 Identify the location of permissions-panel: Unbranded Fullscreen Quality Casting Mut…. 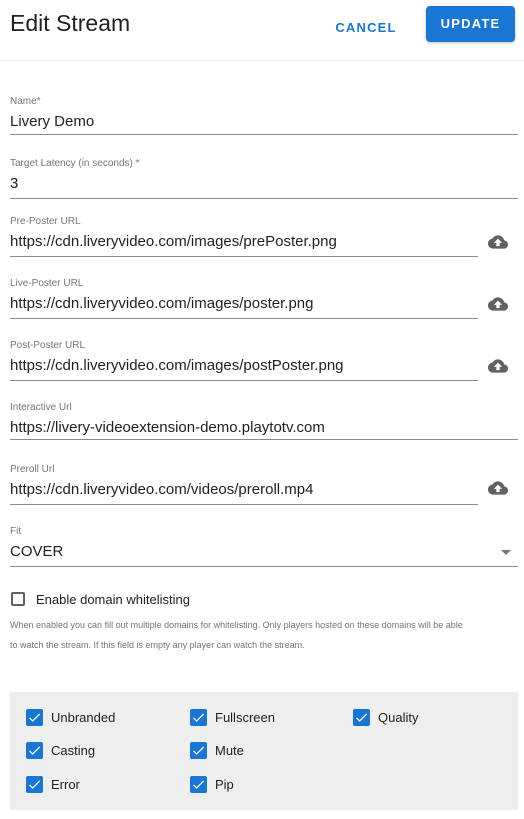
(264, 751).